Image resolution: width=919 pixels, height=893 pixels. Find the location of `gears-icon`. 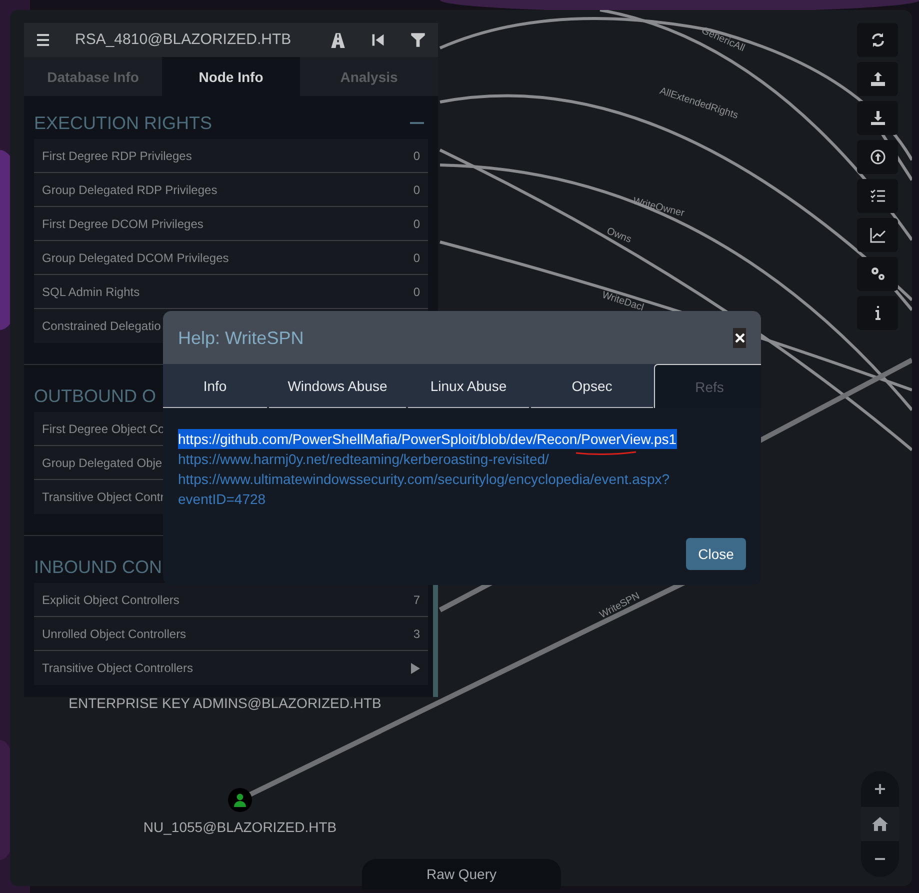

gears-icon is located at coordinates (878, 274).